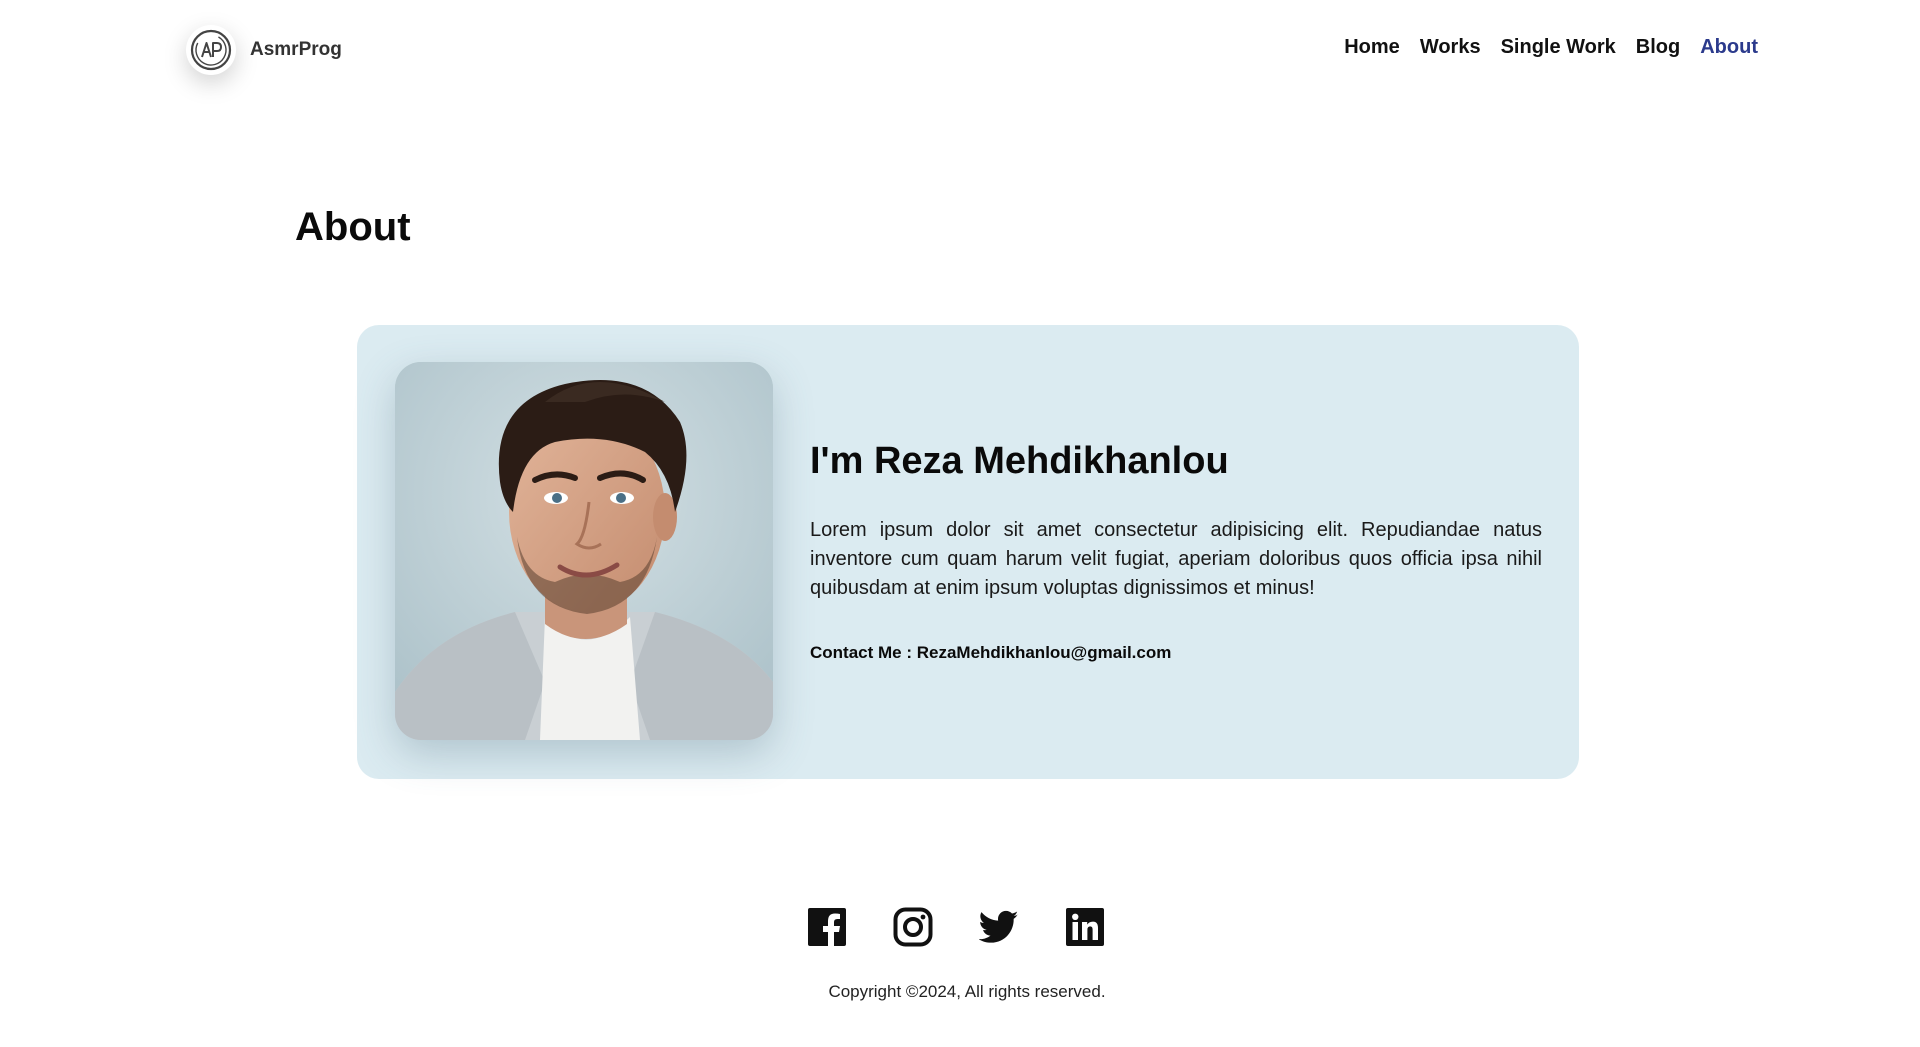 The width and height of the screenshot is (1920, 1047). Describe the element at coordinates (1019, 461) in the screenshot. I see `profile-heading: I'm Reza Mehdikhanlou` at that location.